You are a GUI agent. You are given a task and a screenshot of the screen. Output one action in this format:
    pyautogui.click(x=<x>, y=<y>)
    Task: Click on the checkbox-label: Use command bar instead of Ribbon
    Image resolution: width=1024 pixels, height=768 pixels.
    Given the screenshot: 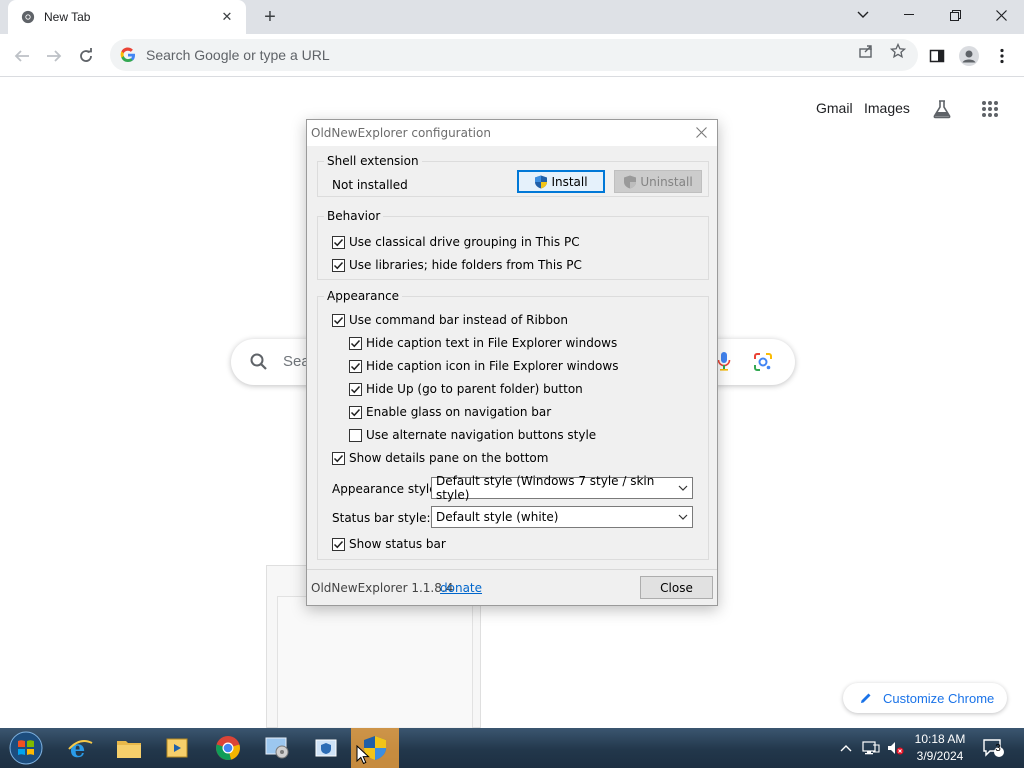 What is the action you would take?
    pyautogui.click(x=458, y=320)
    